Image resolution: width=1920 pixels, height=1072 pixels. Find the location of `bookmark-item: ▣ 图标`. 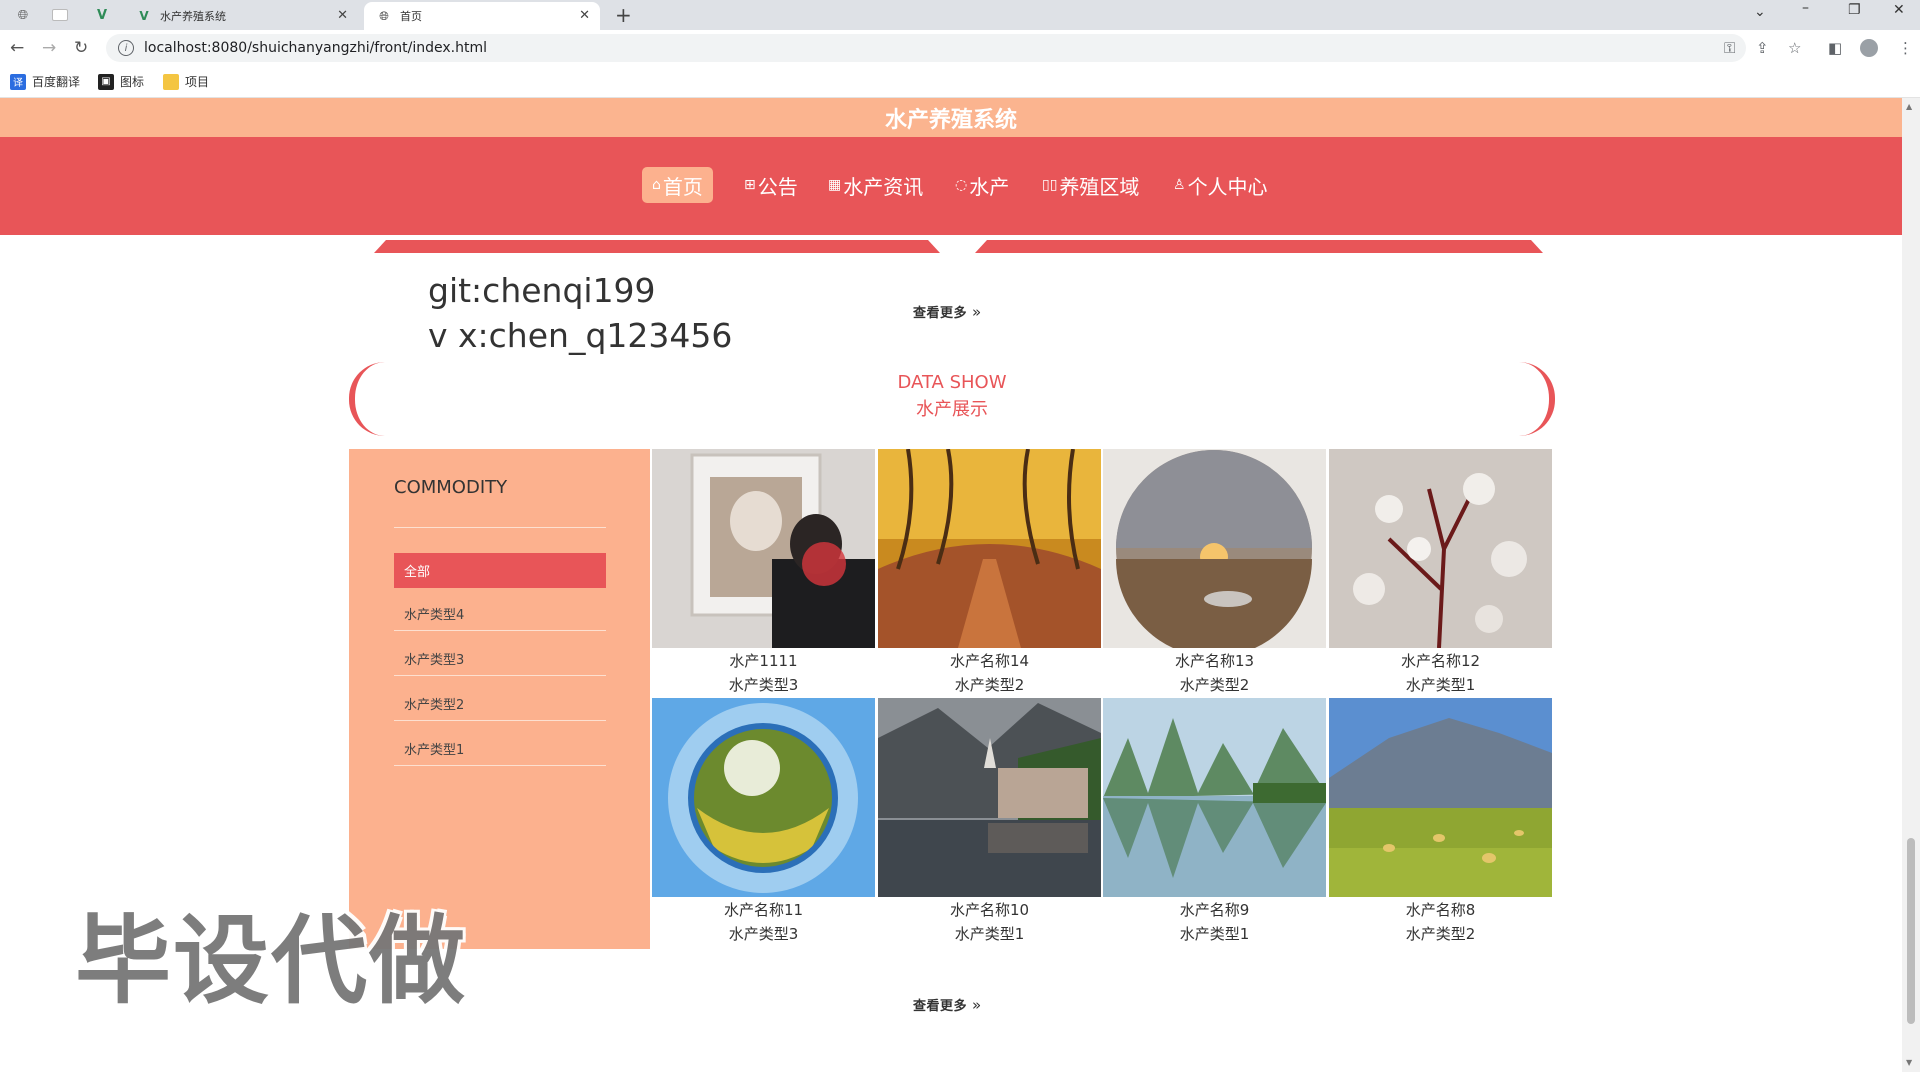

bookmark-item: ▣ 图标 is located at coordinates (121, 81).